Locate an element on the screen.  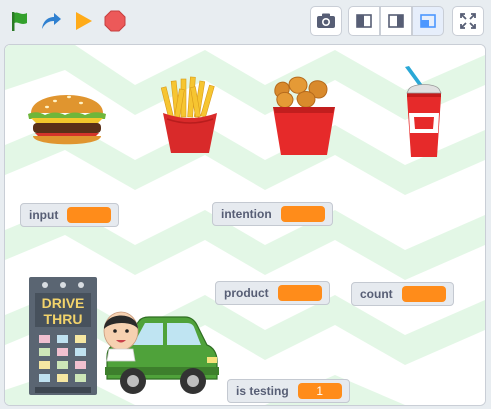
monitor-label: input is located at coordinates (44, 215).